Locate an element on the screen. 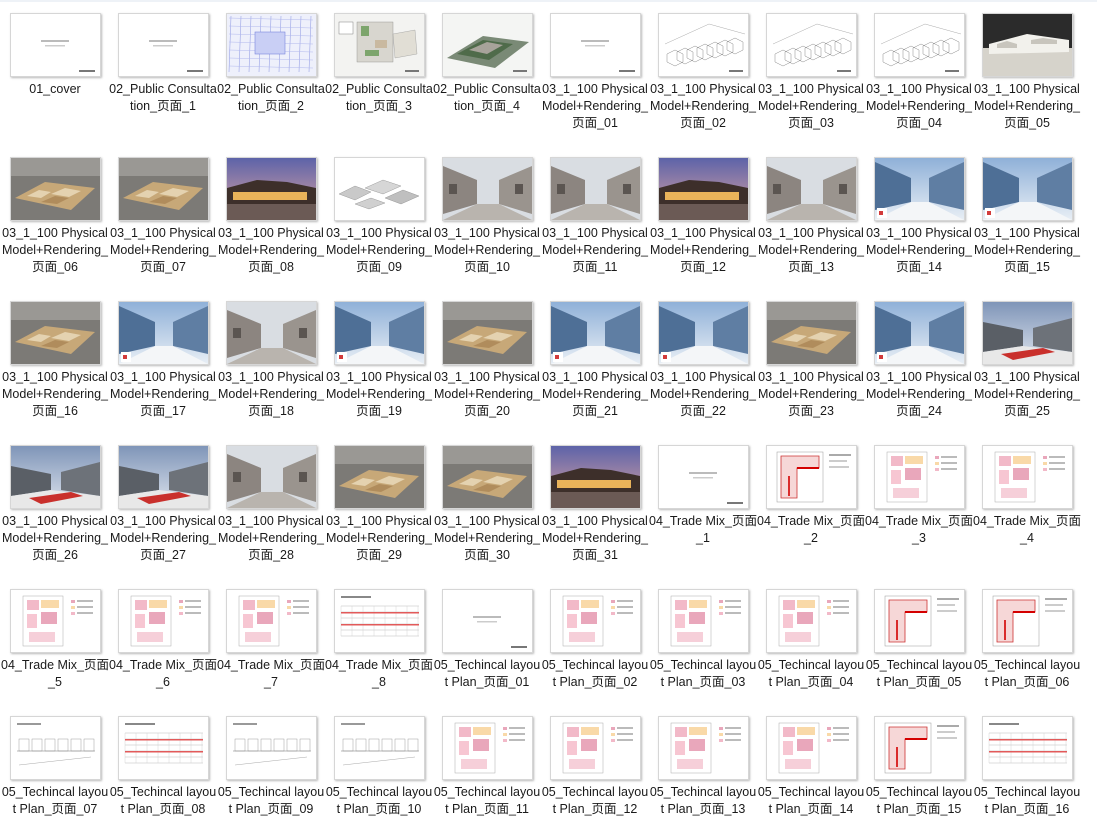 The width and height of the screenshot is (1097, 839). file-name-label: 03_1_100 Physical Model+Rendering_页面_23 is located at coordinates (811, 394).